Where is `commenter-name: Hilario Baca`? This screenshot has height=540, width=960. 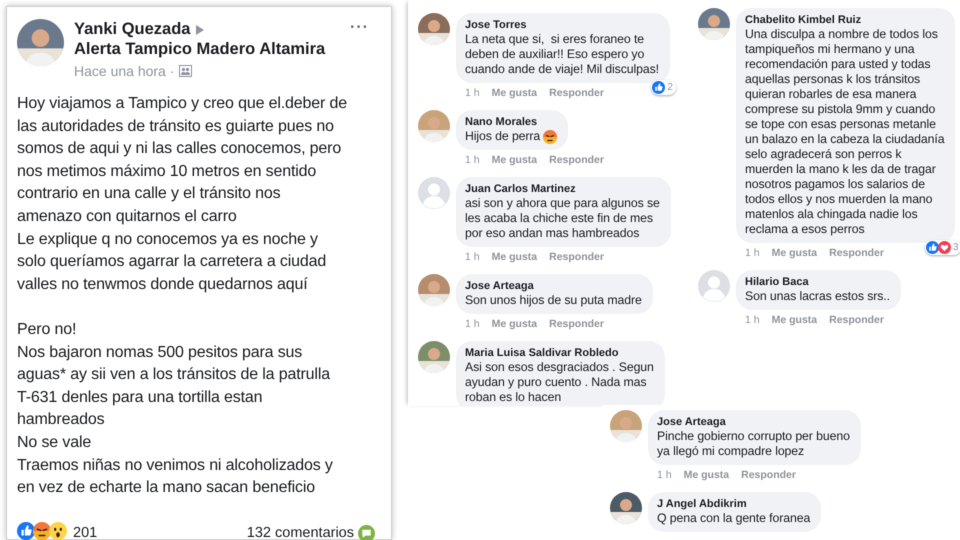 commenter-name: Hilario Baca is located at coordinates (817, 282).